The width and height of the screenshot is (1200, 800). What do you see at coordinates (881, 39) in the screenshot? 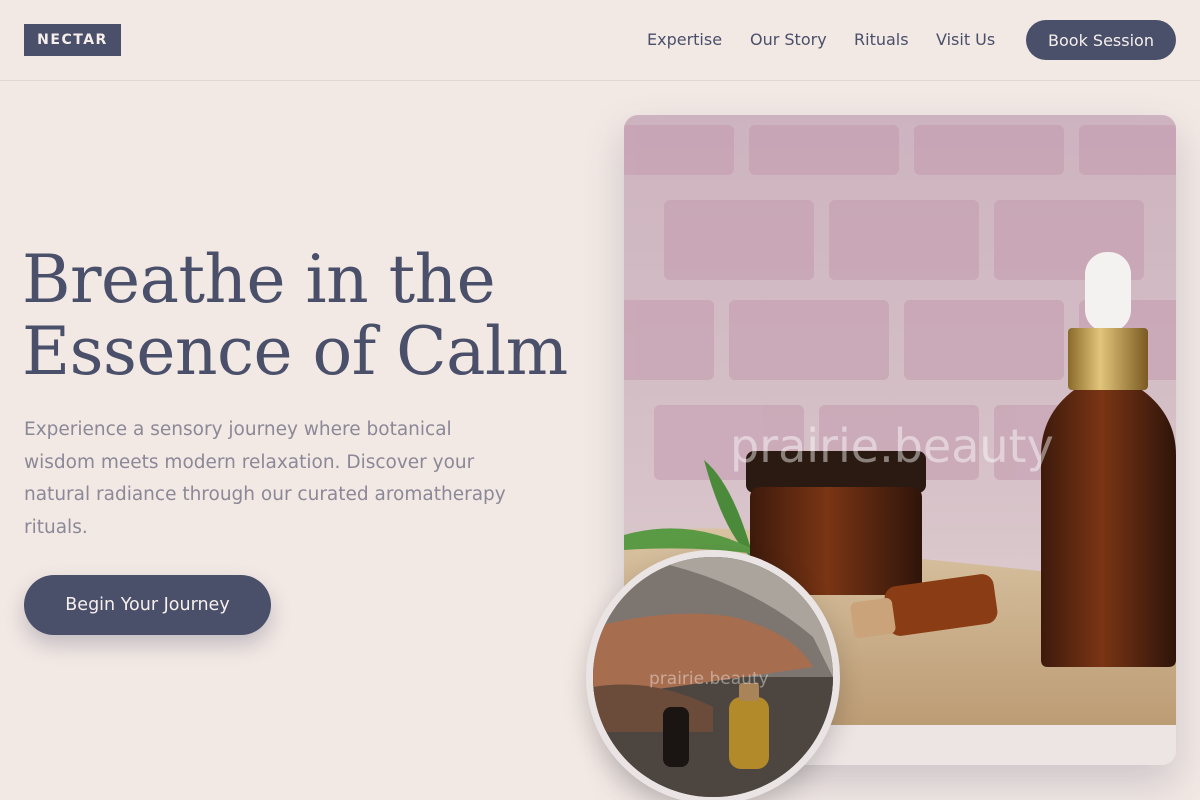
I see `nav-link-rituals: Rituals` at bounding box center [881, 39].